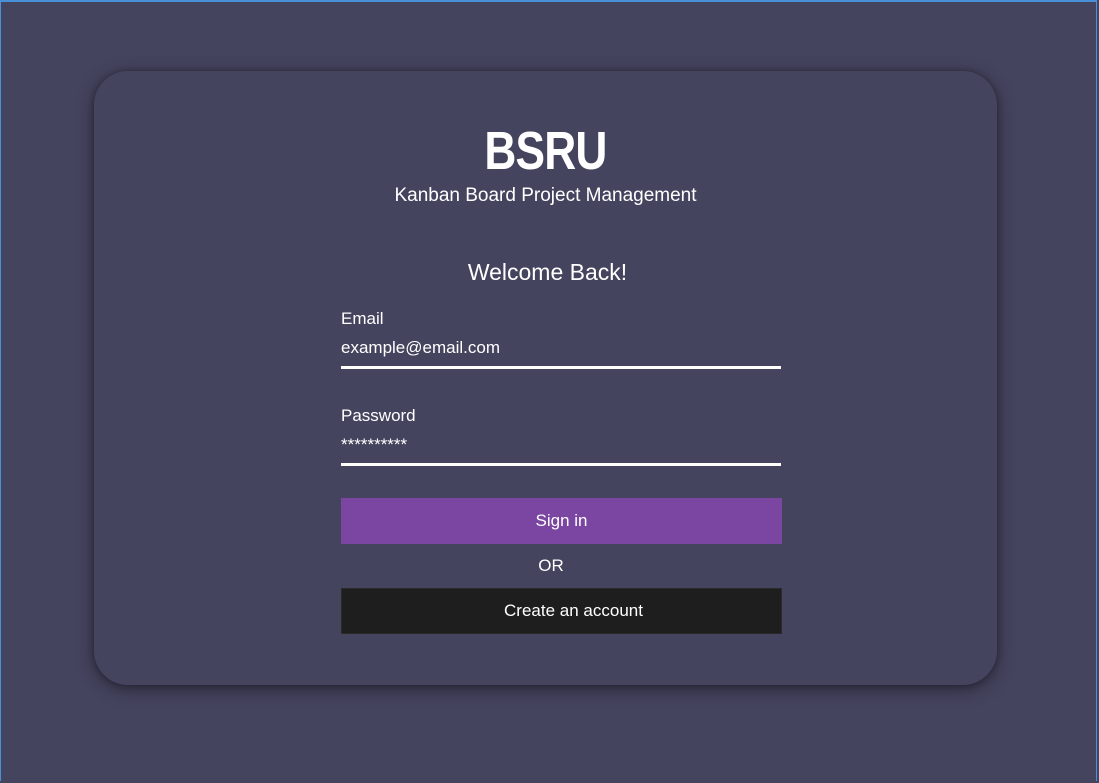 Image resolution: width=1099 pixels, height=783 pixels. I want to click on brand-logo: BSRU, so click(545, 151).